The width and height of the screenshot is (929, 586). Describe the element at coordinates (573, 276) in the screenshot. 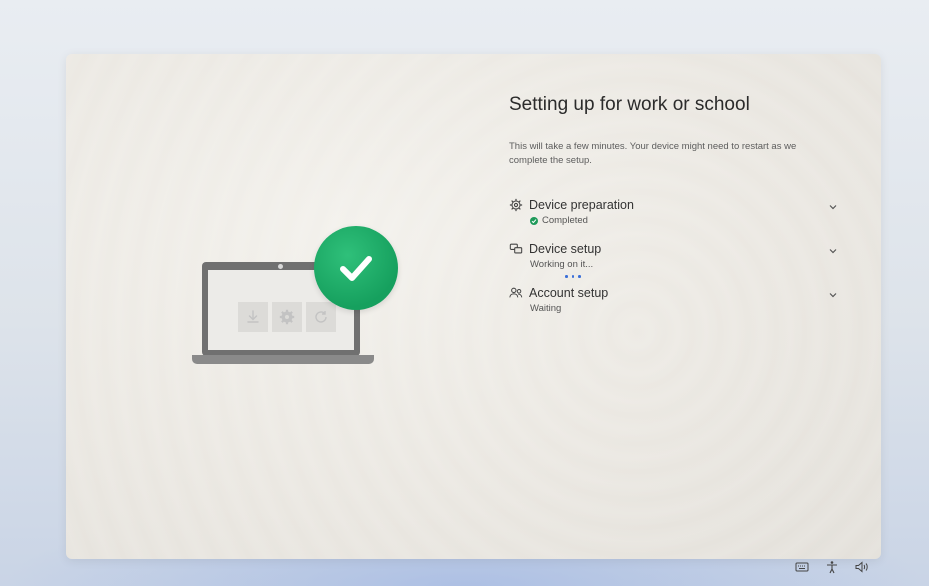

I see `progress-indicator` at that location.